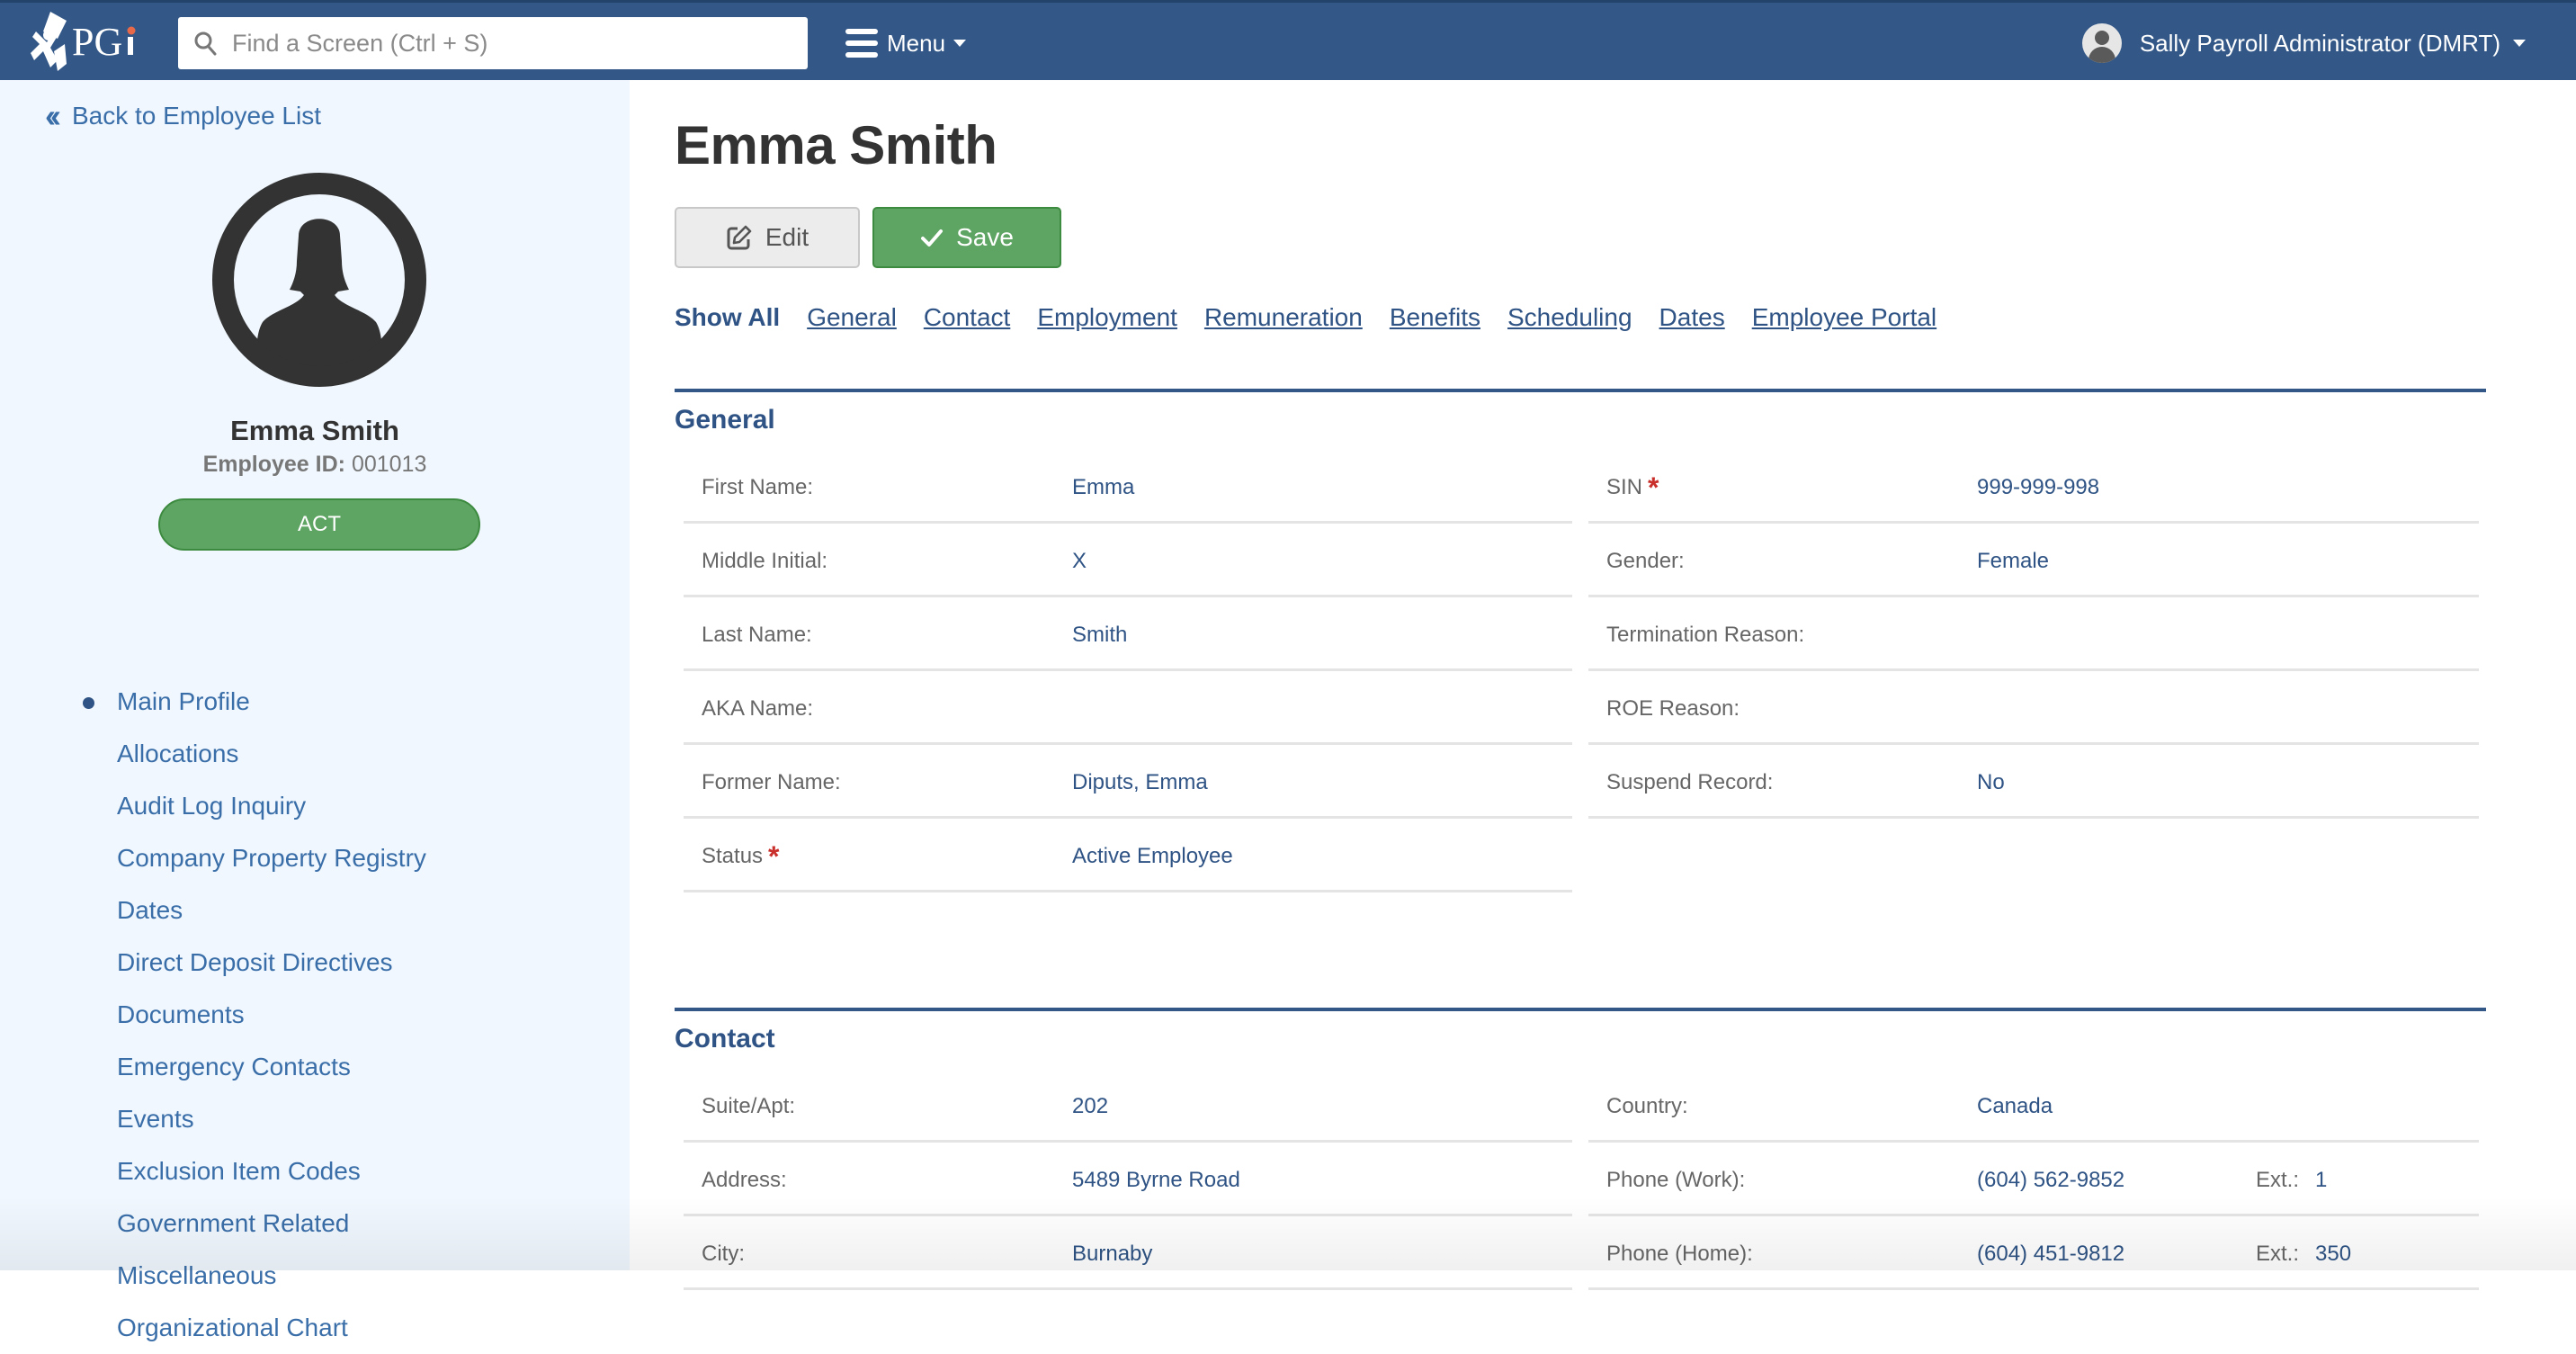 Image resolution: width=2576 pixels, height=1354 pixels. I want to click on sidebar-item-emergency-contacts: Emergency Contacts, so click(213, 1067).